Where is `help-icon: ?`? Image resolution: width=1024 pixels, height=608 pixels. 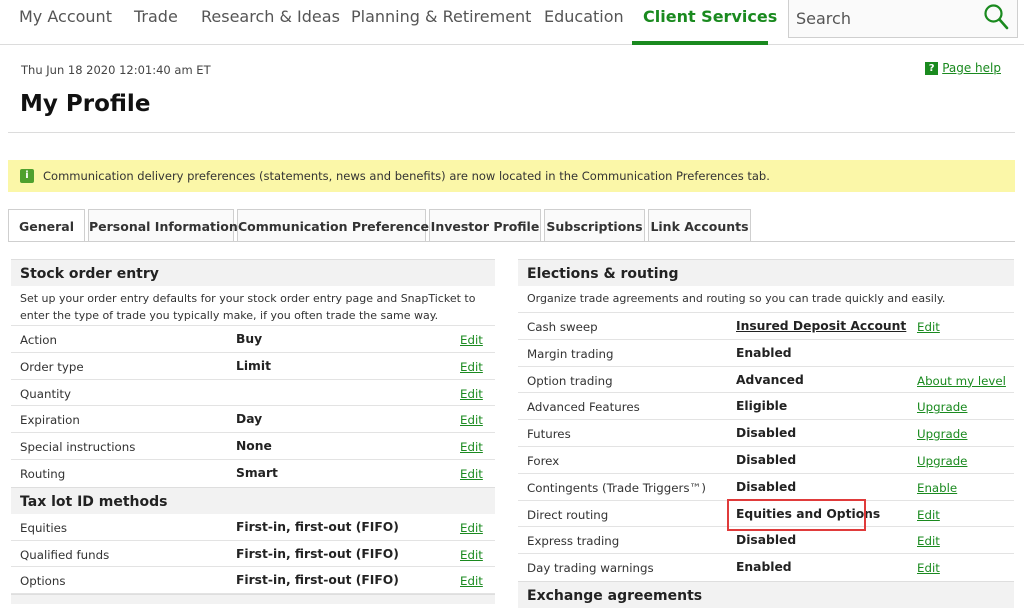
help-icon: ? is located at coordinates (932, 68).